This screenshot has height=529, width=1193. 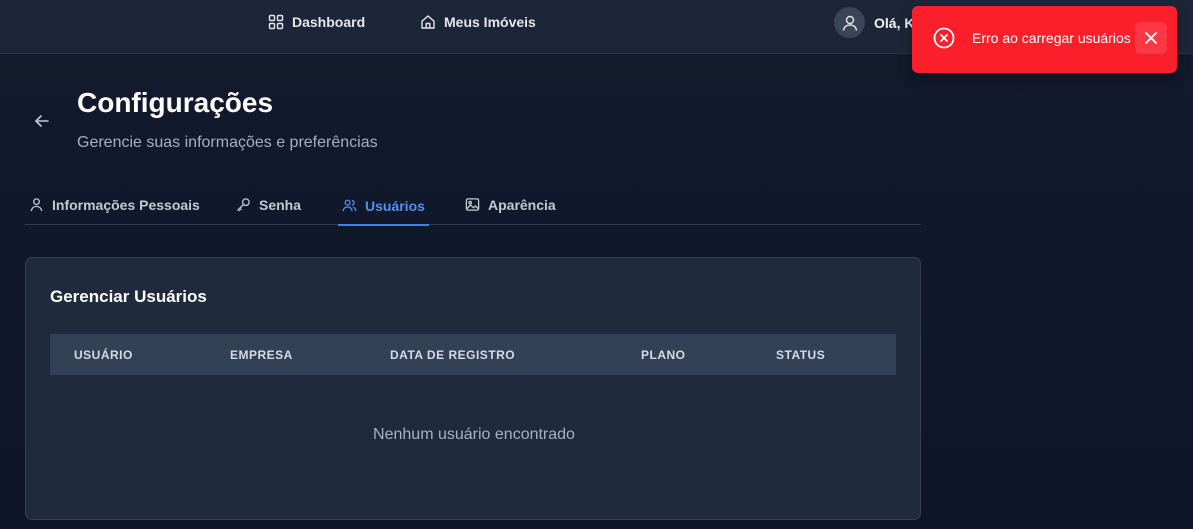 I want to click on column-header-usuario: USUÁRIO, so click(x=103, y=355).